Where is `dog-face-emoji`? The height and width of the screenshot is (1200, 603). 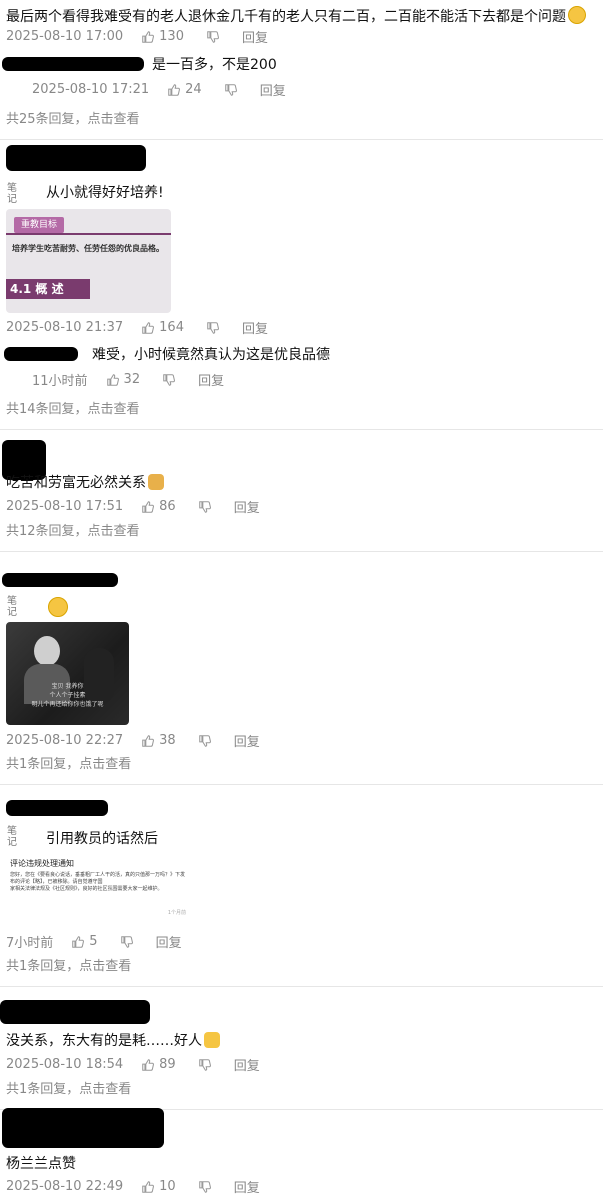
dog-face-emoji is located at coordinates (156, 482).